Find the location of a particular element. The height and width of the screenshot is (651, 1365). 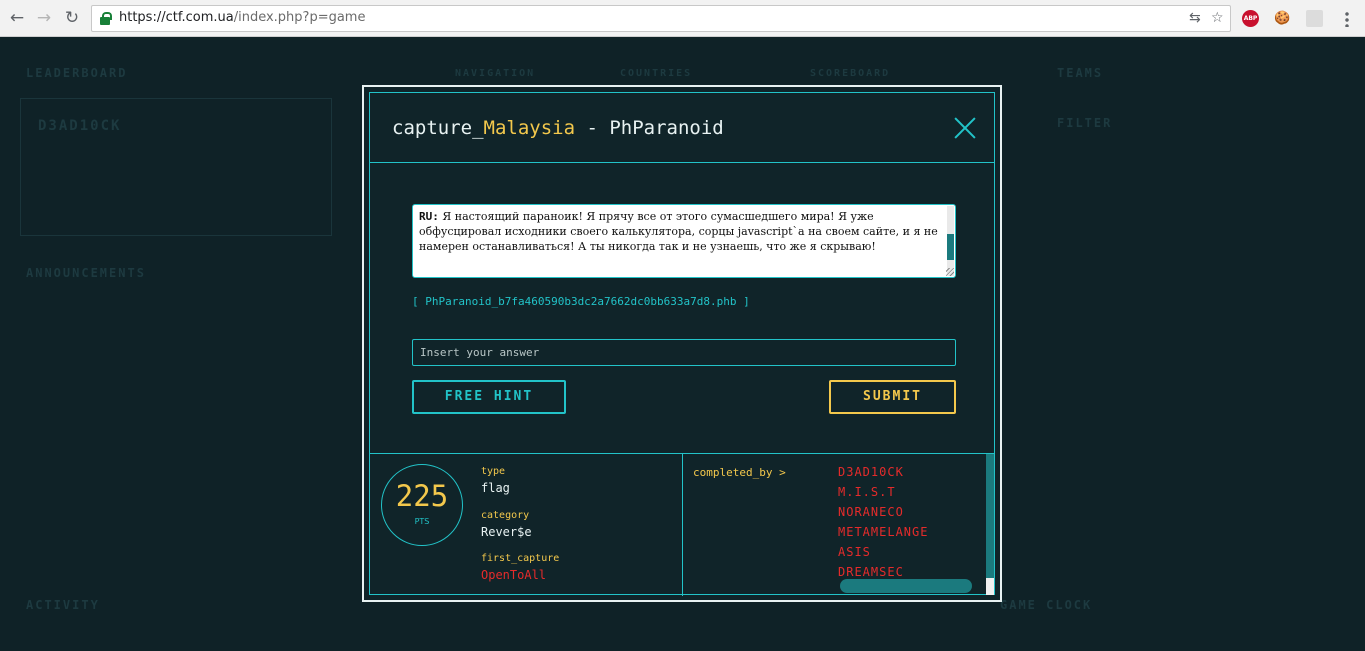

reload-icon: ↻ is located at coordinates (72, 18).